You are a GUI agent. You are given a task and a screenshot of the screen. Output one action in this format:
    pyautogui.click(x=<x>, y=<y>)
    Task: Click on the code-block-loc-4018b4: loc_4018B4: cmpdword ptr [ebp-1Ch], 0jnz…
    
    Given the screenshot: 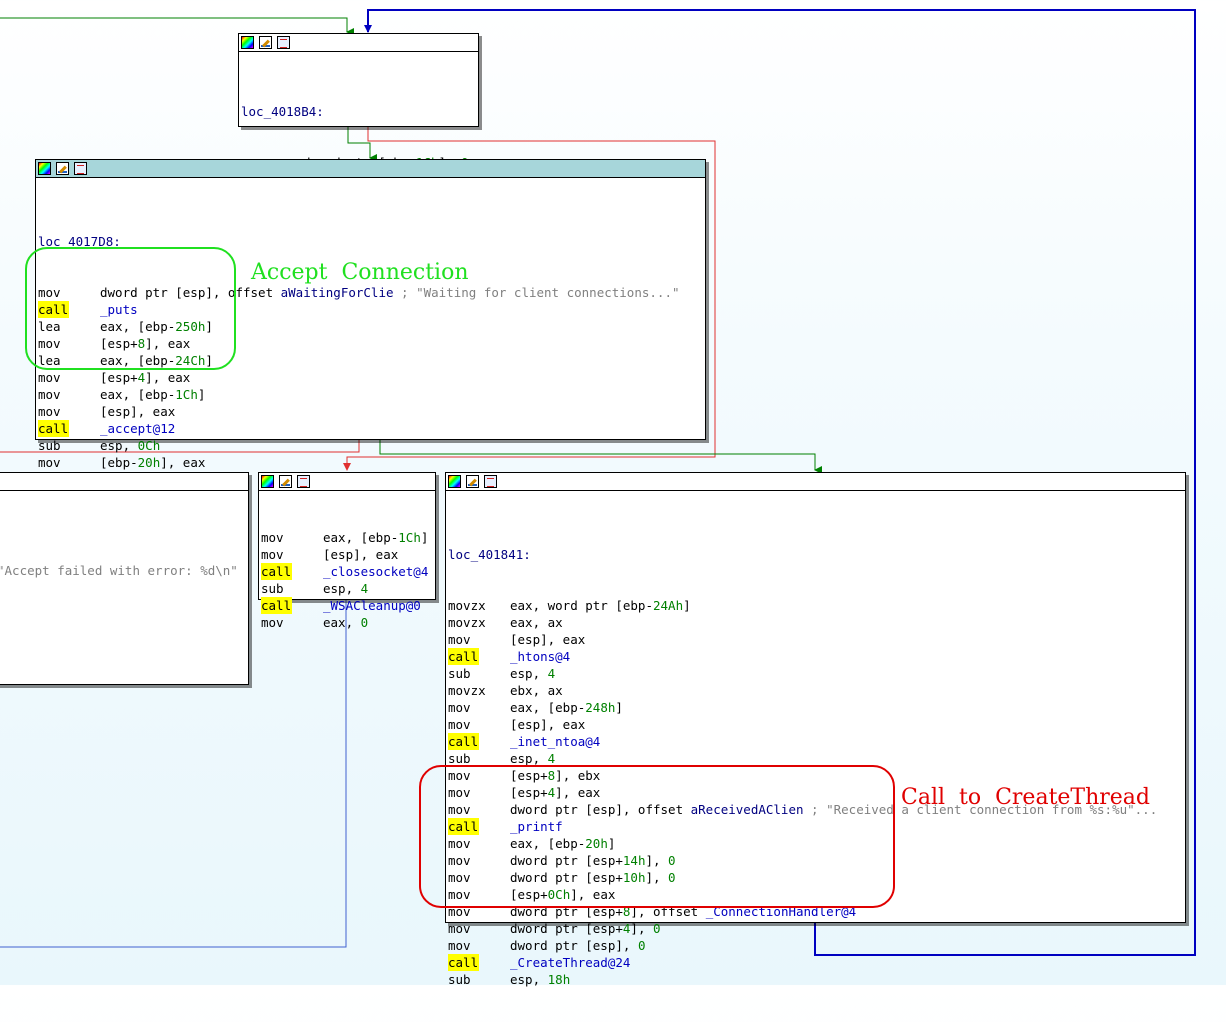 What is the action you would take?
    pyautogui.click(x=358, y=110)
    